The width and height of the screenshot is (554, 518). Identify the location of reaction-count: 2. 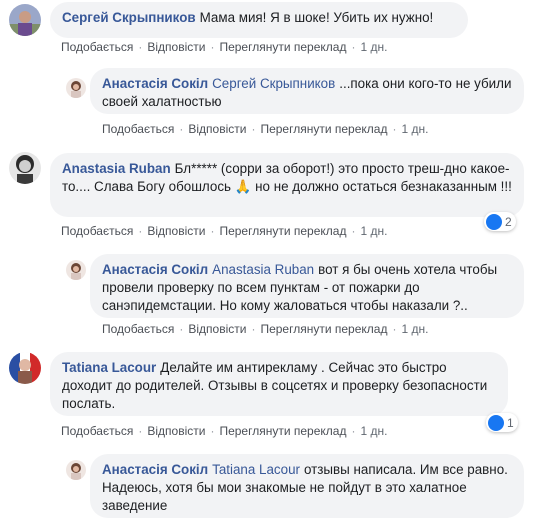
(500, 221).